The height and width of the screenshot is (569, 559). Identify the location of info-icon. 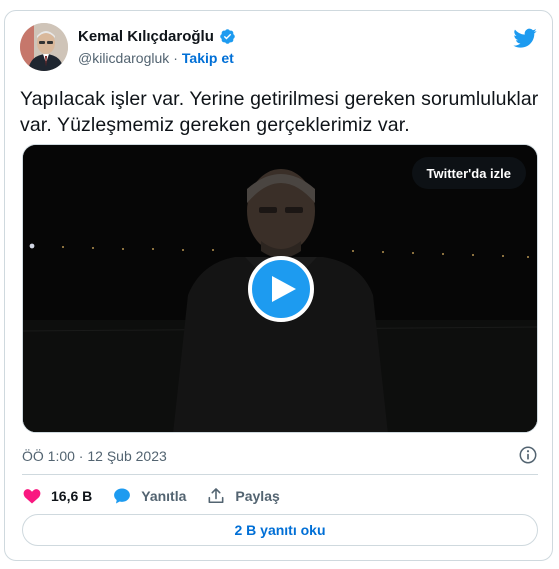
(528, 455).